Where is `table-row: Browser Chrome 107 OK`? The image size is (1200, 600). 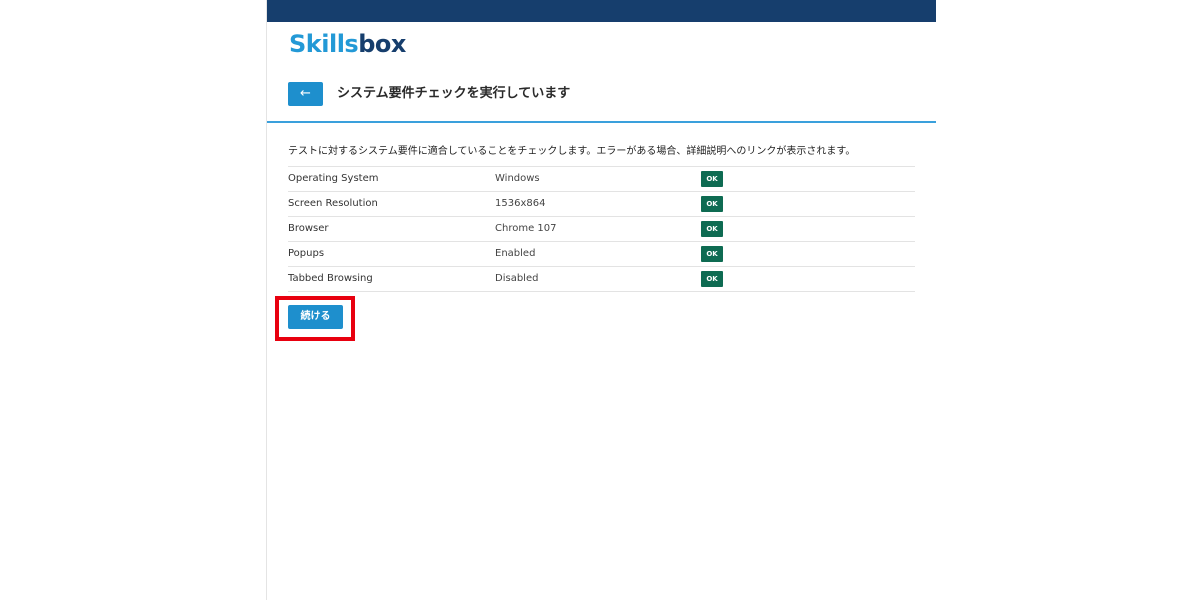
table-row: Browser Chrome 107 OK is located at coordinates (601, 229).